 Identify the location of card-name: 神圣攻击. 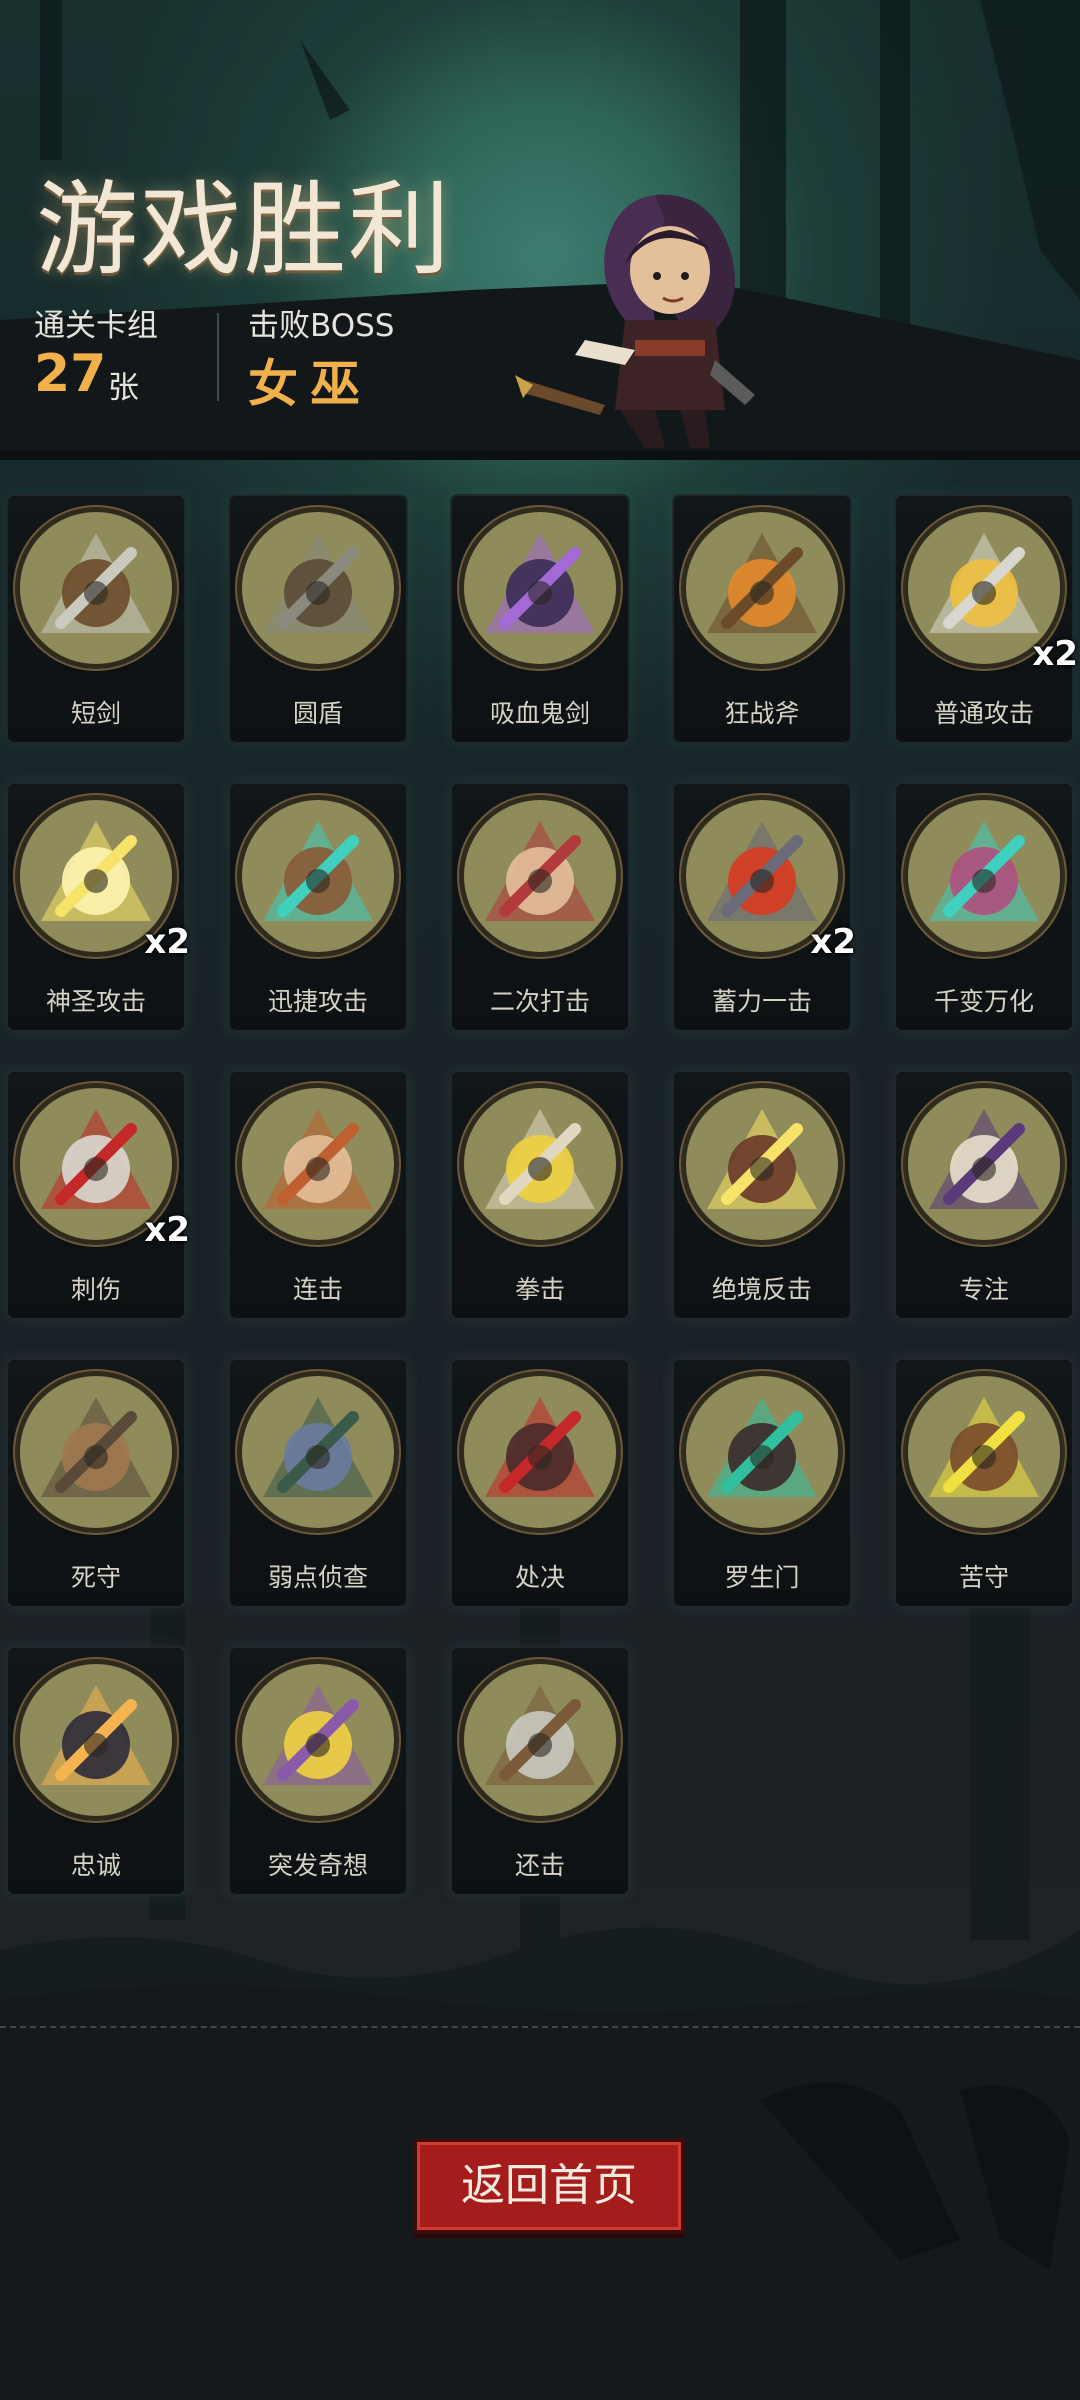
(95, 1001).